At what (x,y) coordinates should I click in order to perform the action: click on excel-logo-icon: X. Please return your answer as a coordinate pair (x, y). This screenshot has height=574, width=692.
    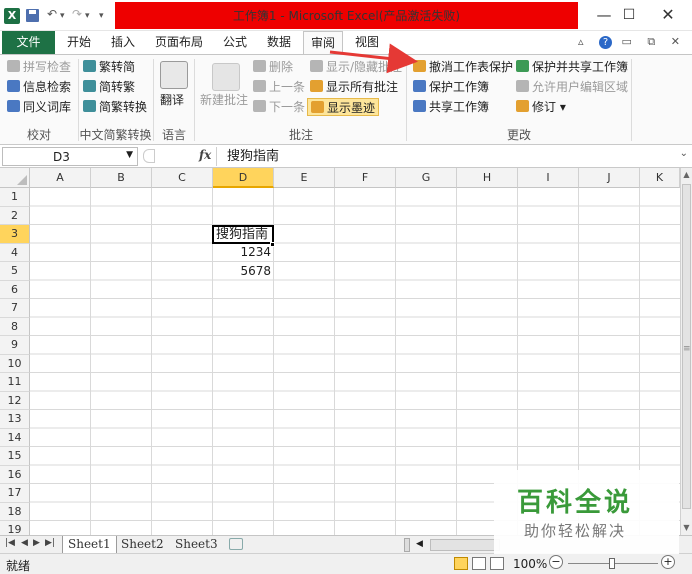
    Looking at the image, I should click on (12, 16).